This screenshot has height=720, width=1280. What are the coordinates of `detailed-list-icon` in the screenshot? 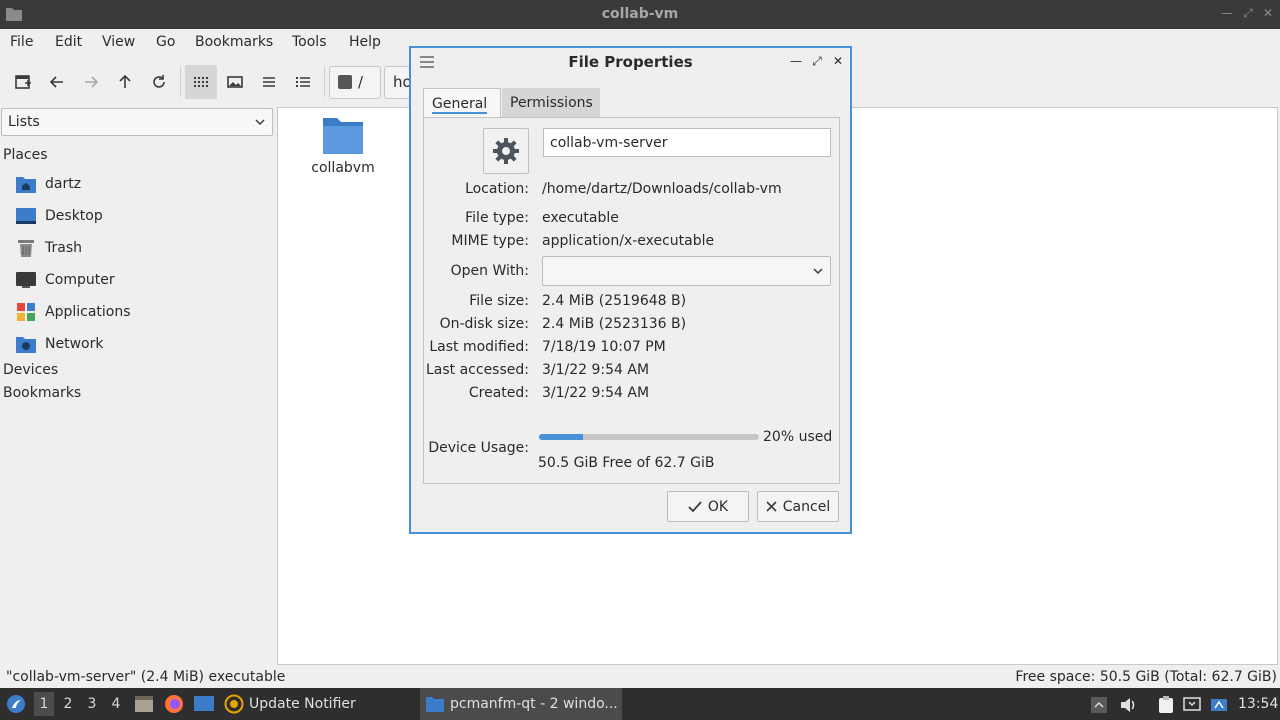 It's located at (303, 82).